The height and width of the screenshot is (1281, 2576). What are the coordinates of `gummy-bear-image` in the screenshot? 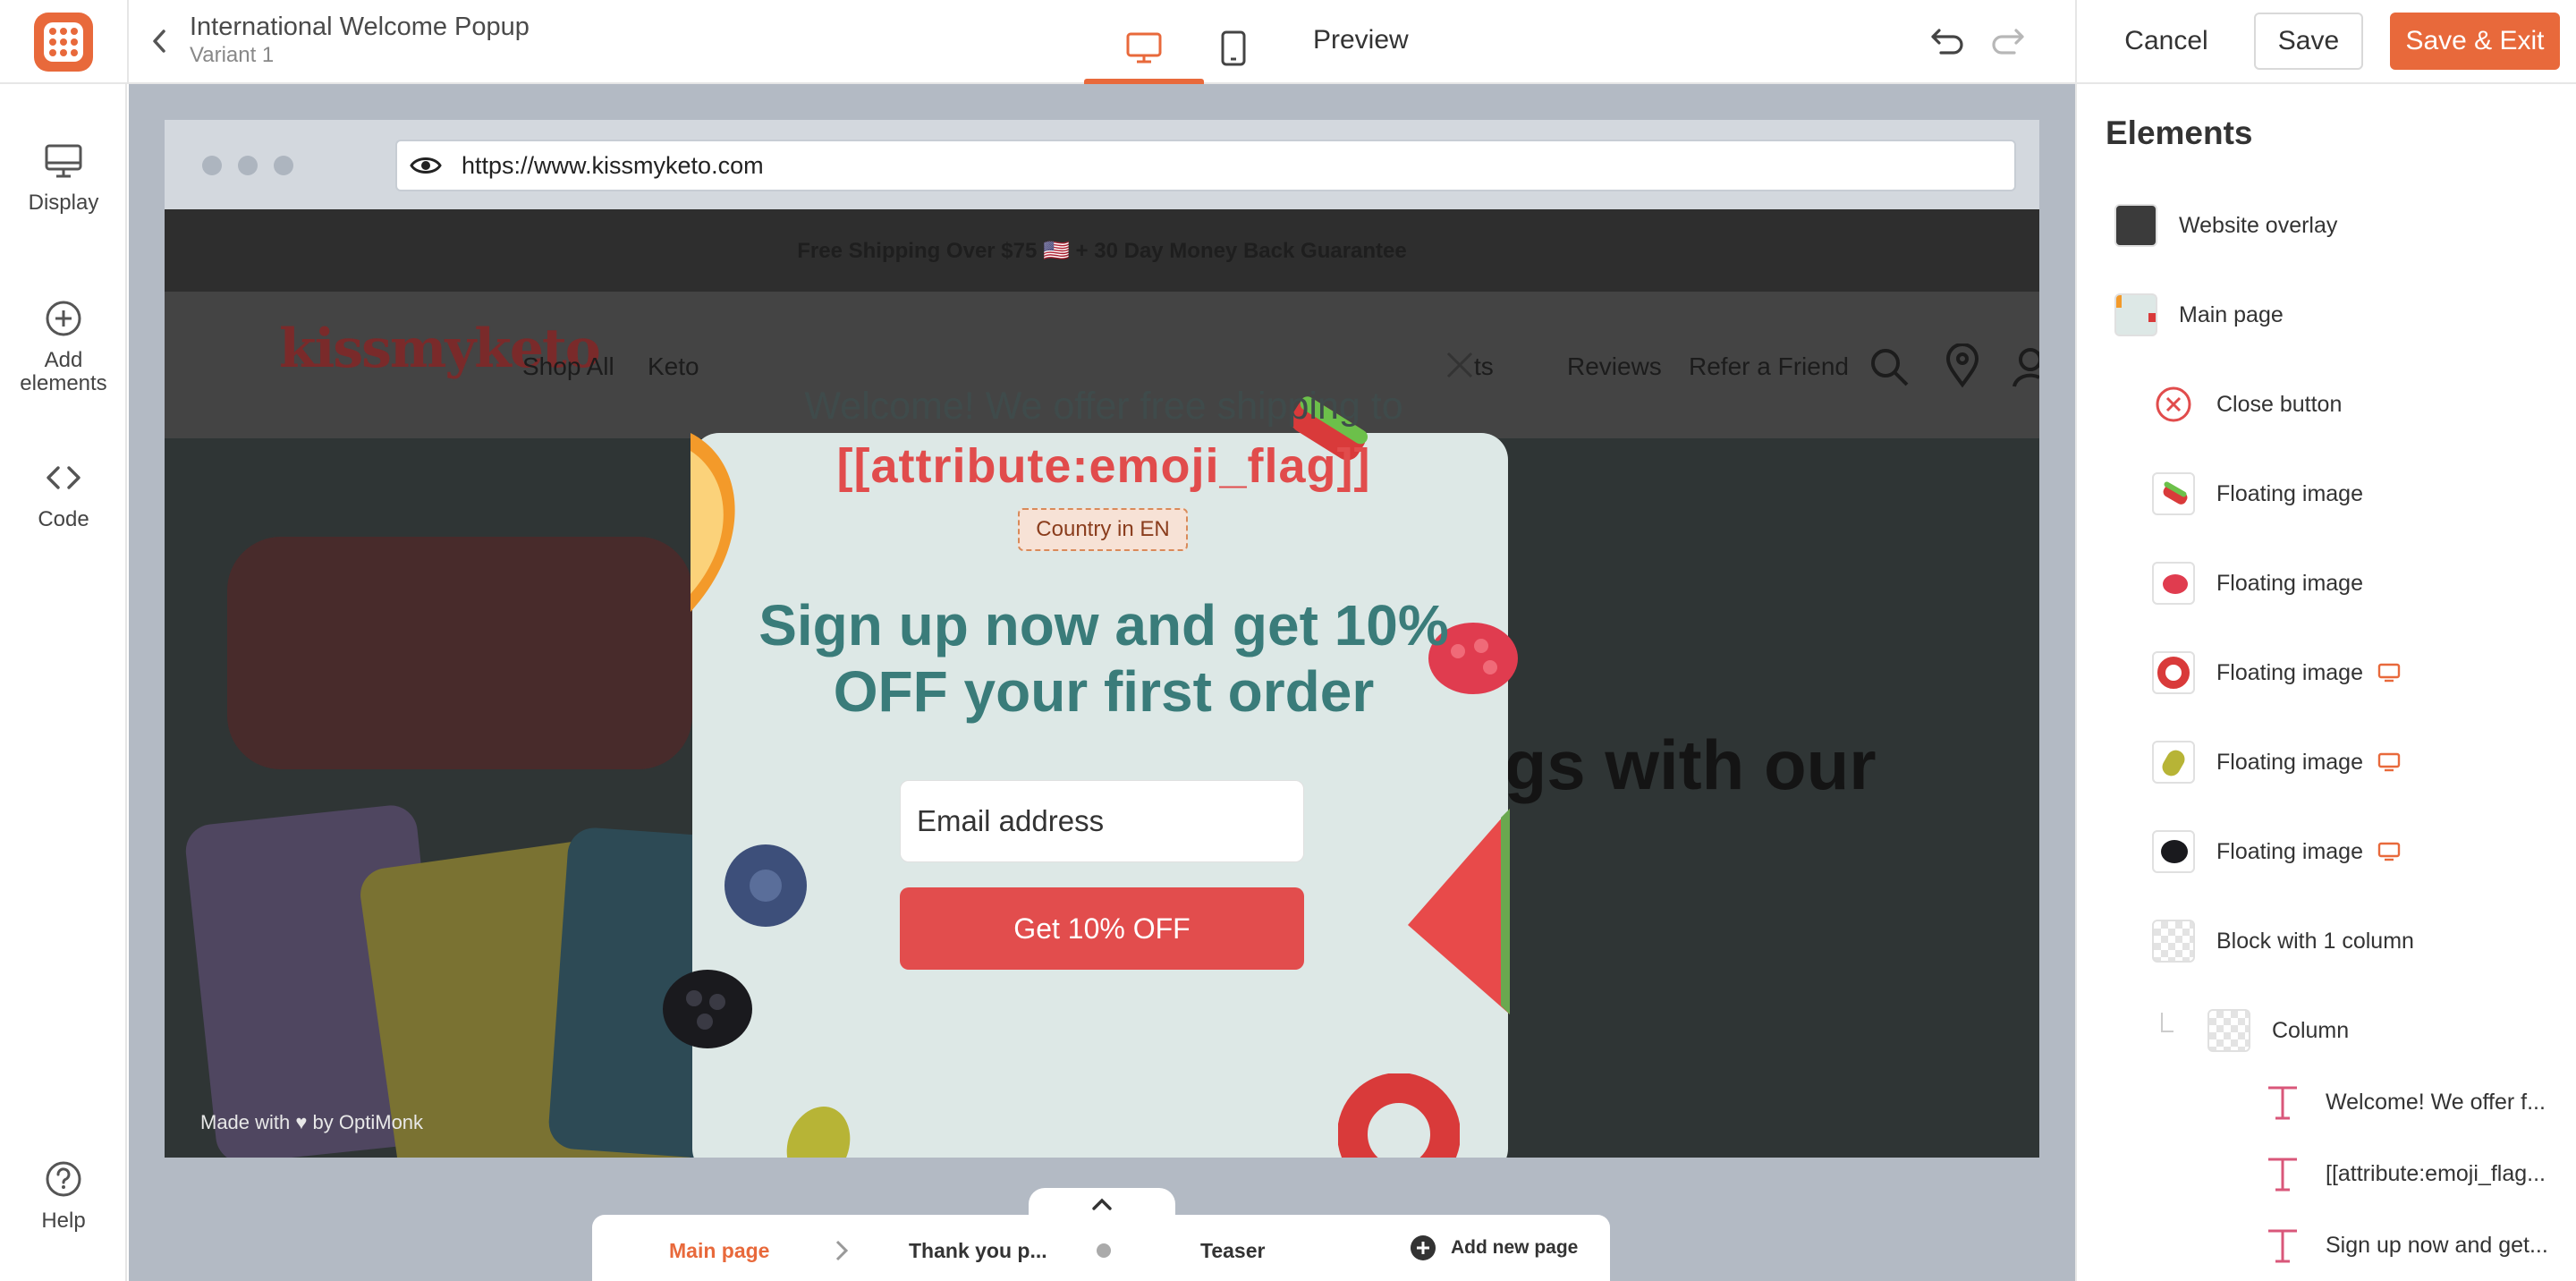 It's located at (818, 1124).